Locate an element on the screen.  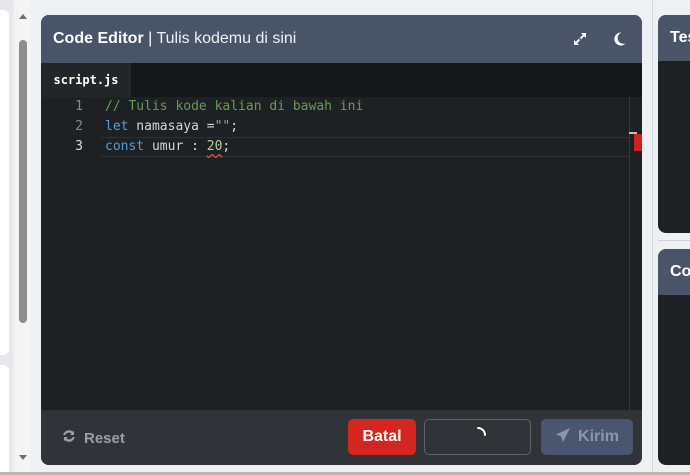
panel-divider is located at coordinates (652, 237).